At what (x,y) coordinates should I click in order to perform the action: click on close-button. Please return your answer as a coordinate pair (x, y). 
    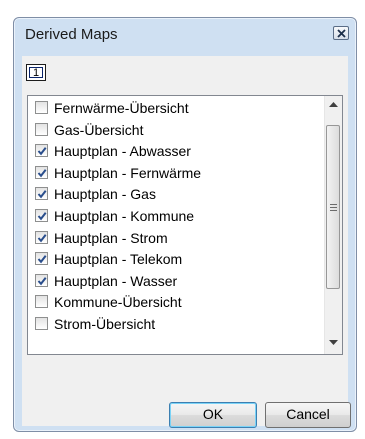
    Looking at the image, I should click on (341, 33).